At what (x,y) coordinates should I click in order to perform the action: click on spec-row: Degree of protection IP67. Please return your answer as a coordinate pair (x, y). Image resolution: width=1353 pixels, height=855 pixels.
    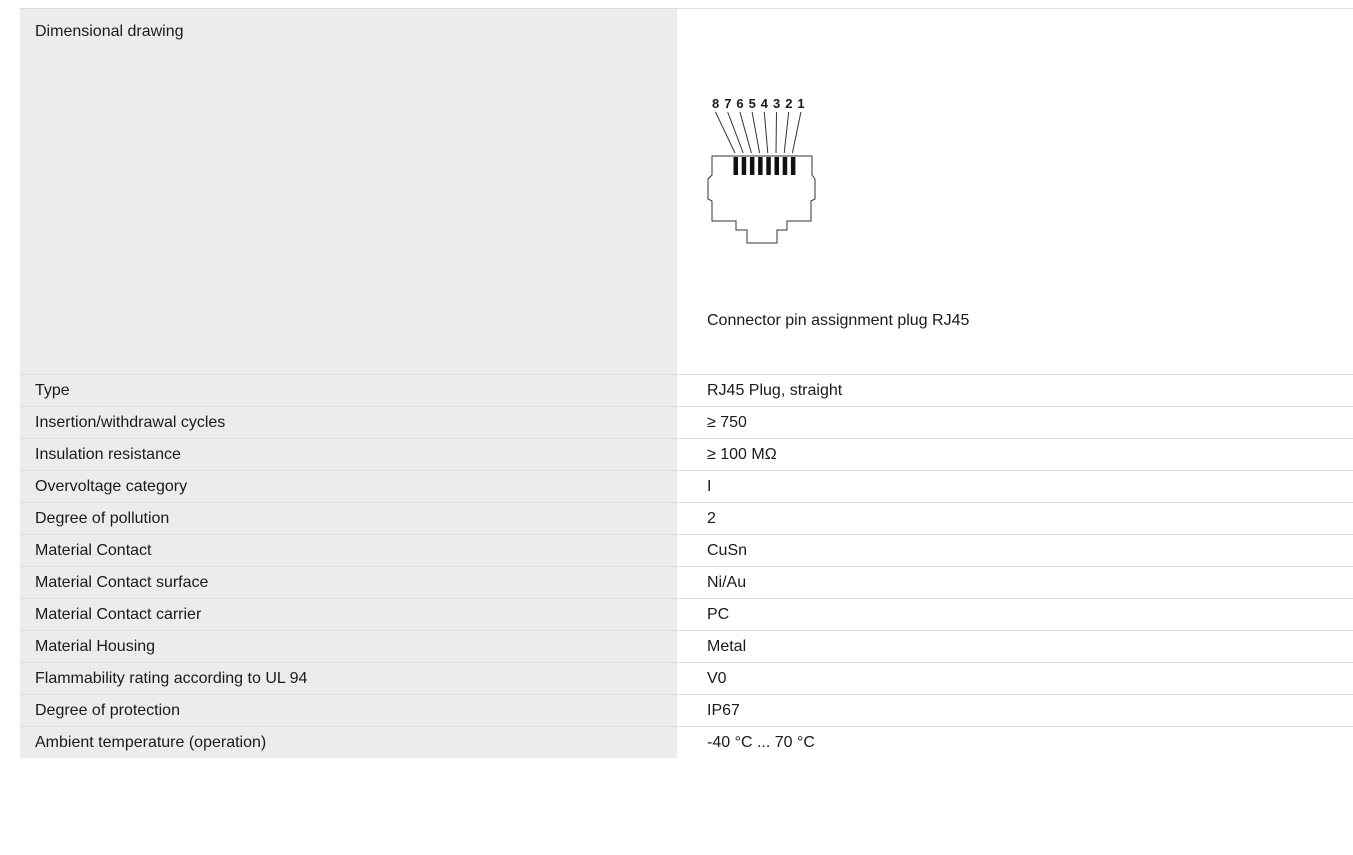
    Looking at the image, I should click on (686, 711).